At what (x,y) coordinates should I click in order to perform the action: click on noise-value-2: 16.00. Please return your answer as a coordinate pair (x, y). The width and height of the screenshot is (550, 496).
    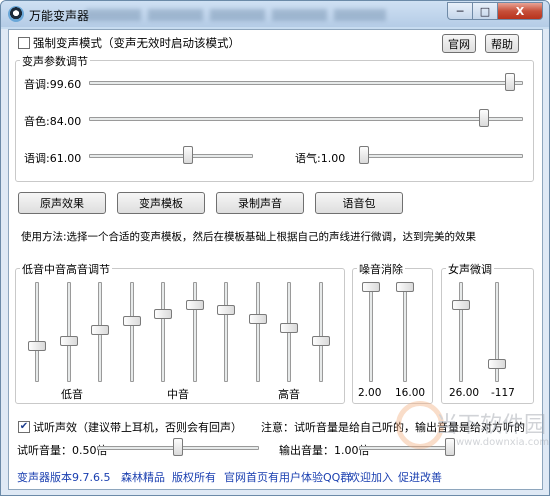
    Looking at the image, I should click on (410, 393).